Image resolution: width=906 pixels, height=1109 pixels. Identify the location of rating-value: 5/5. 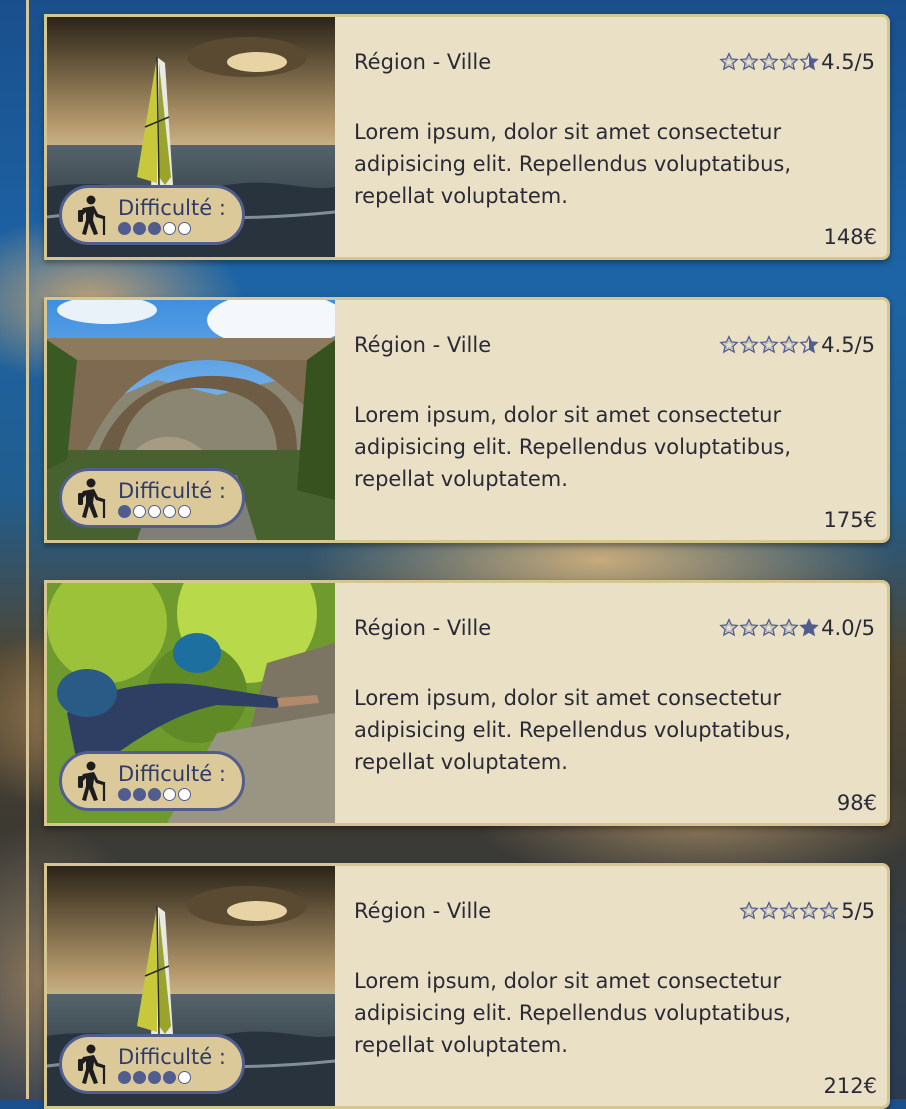
(858, 911).